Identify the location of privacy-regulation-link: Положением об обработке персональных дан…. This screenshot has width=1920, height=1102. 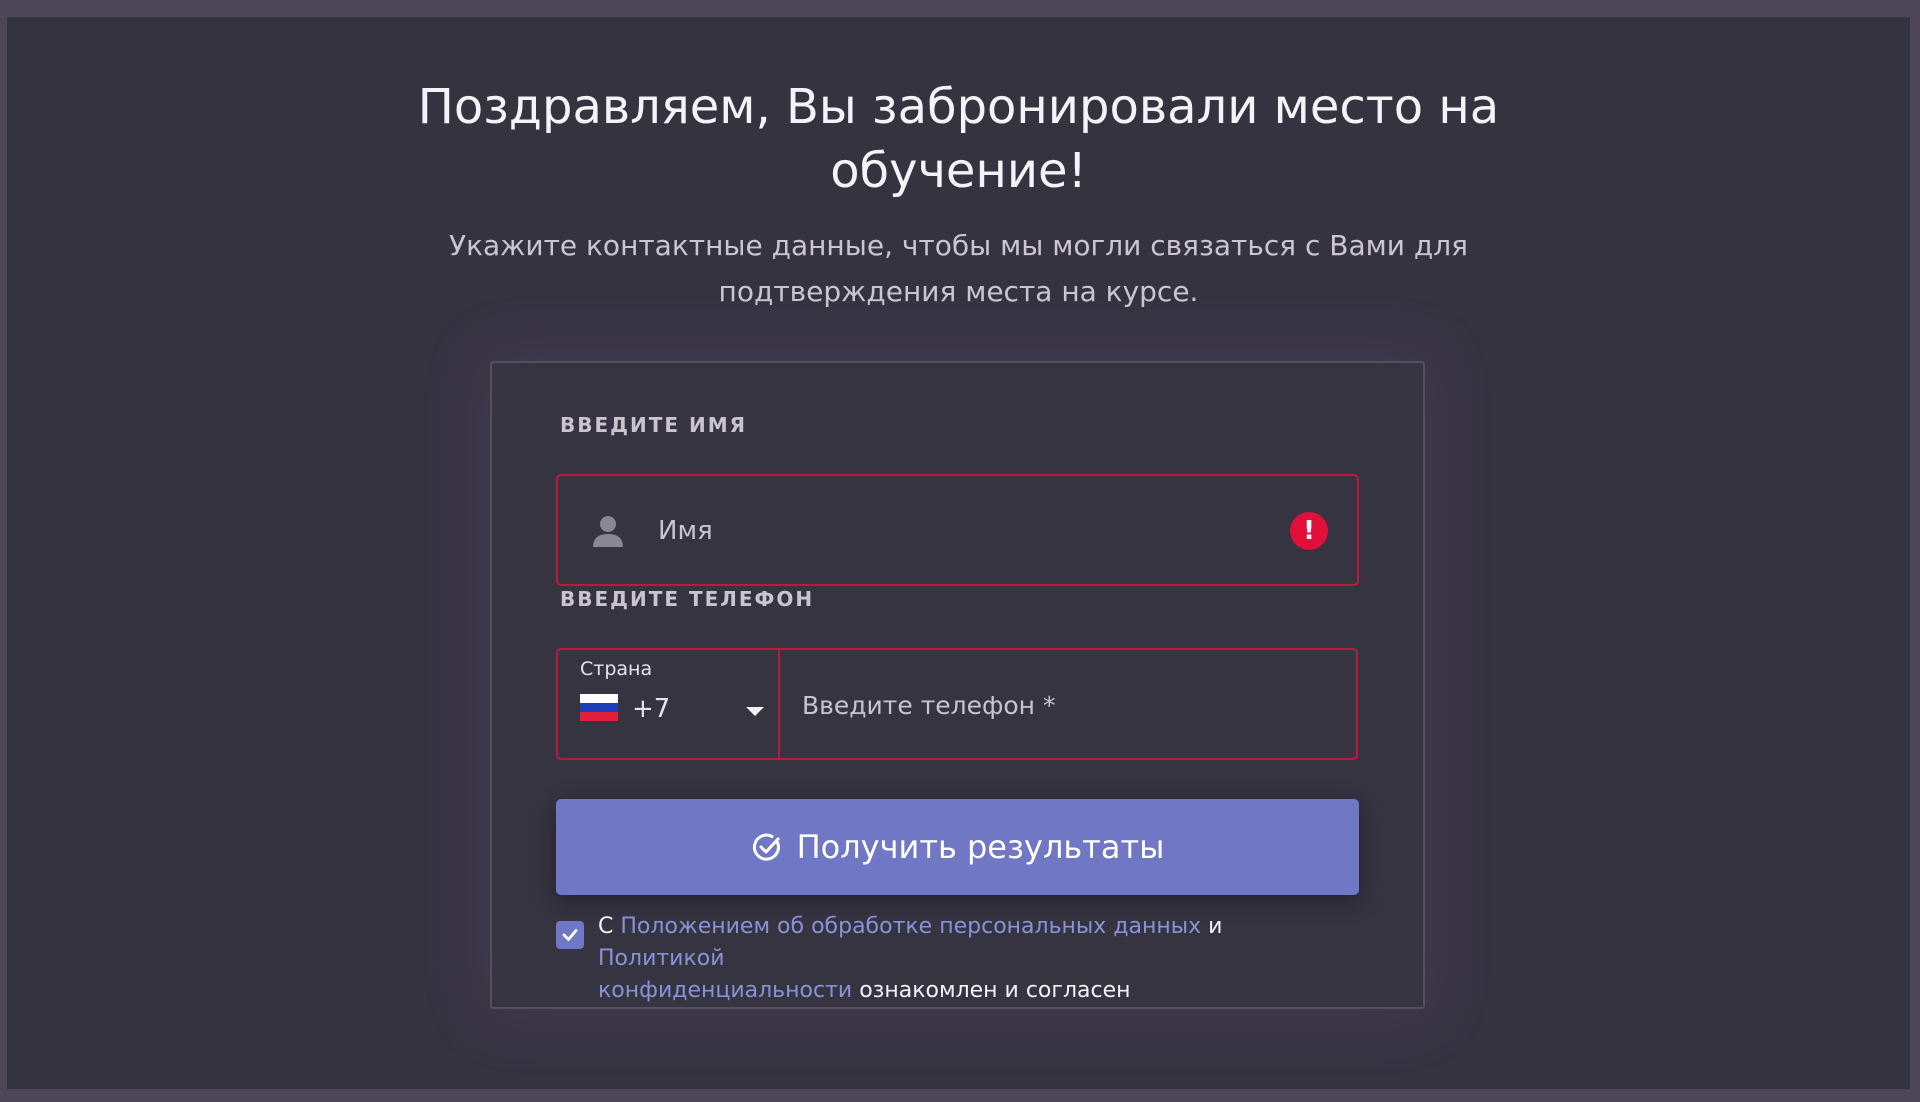
(910, 926).